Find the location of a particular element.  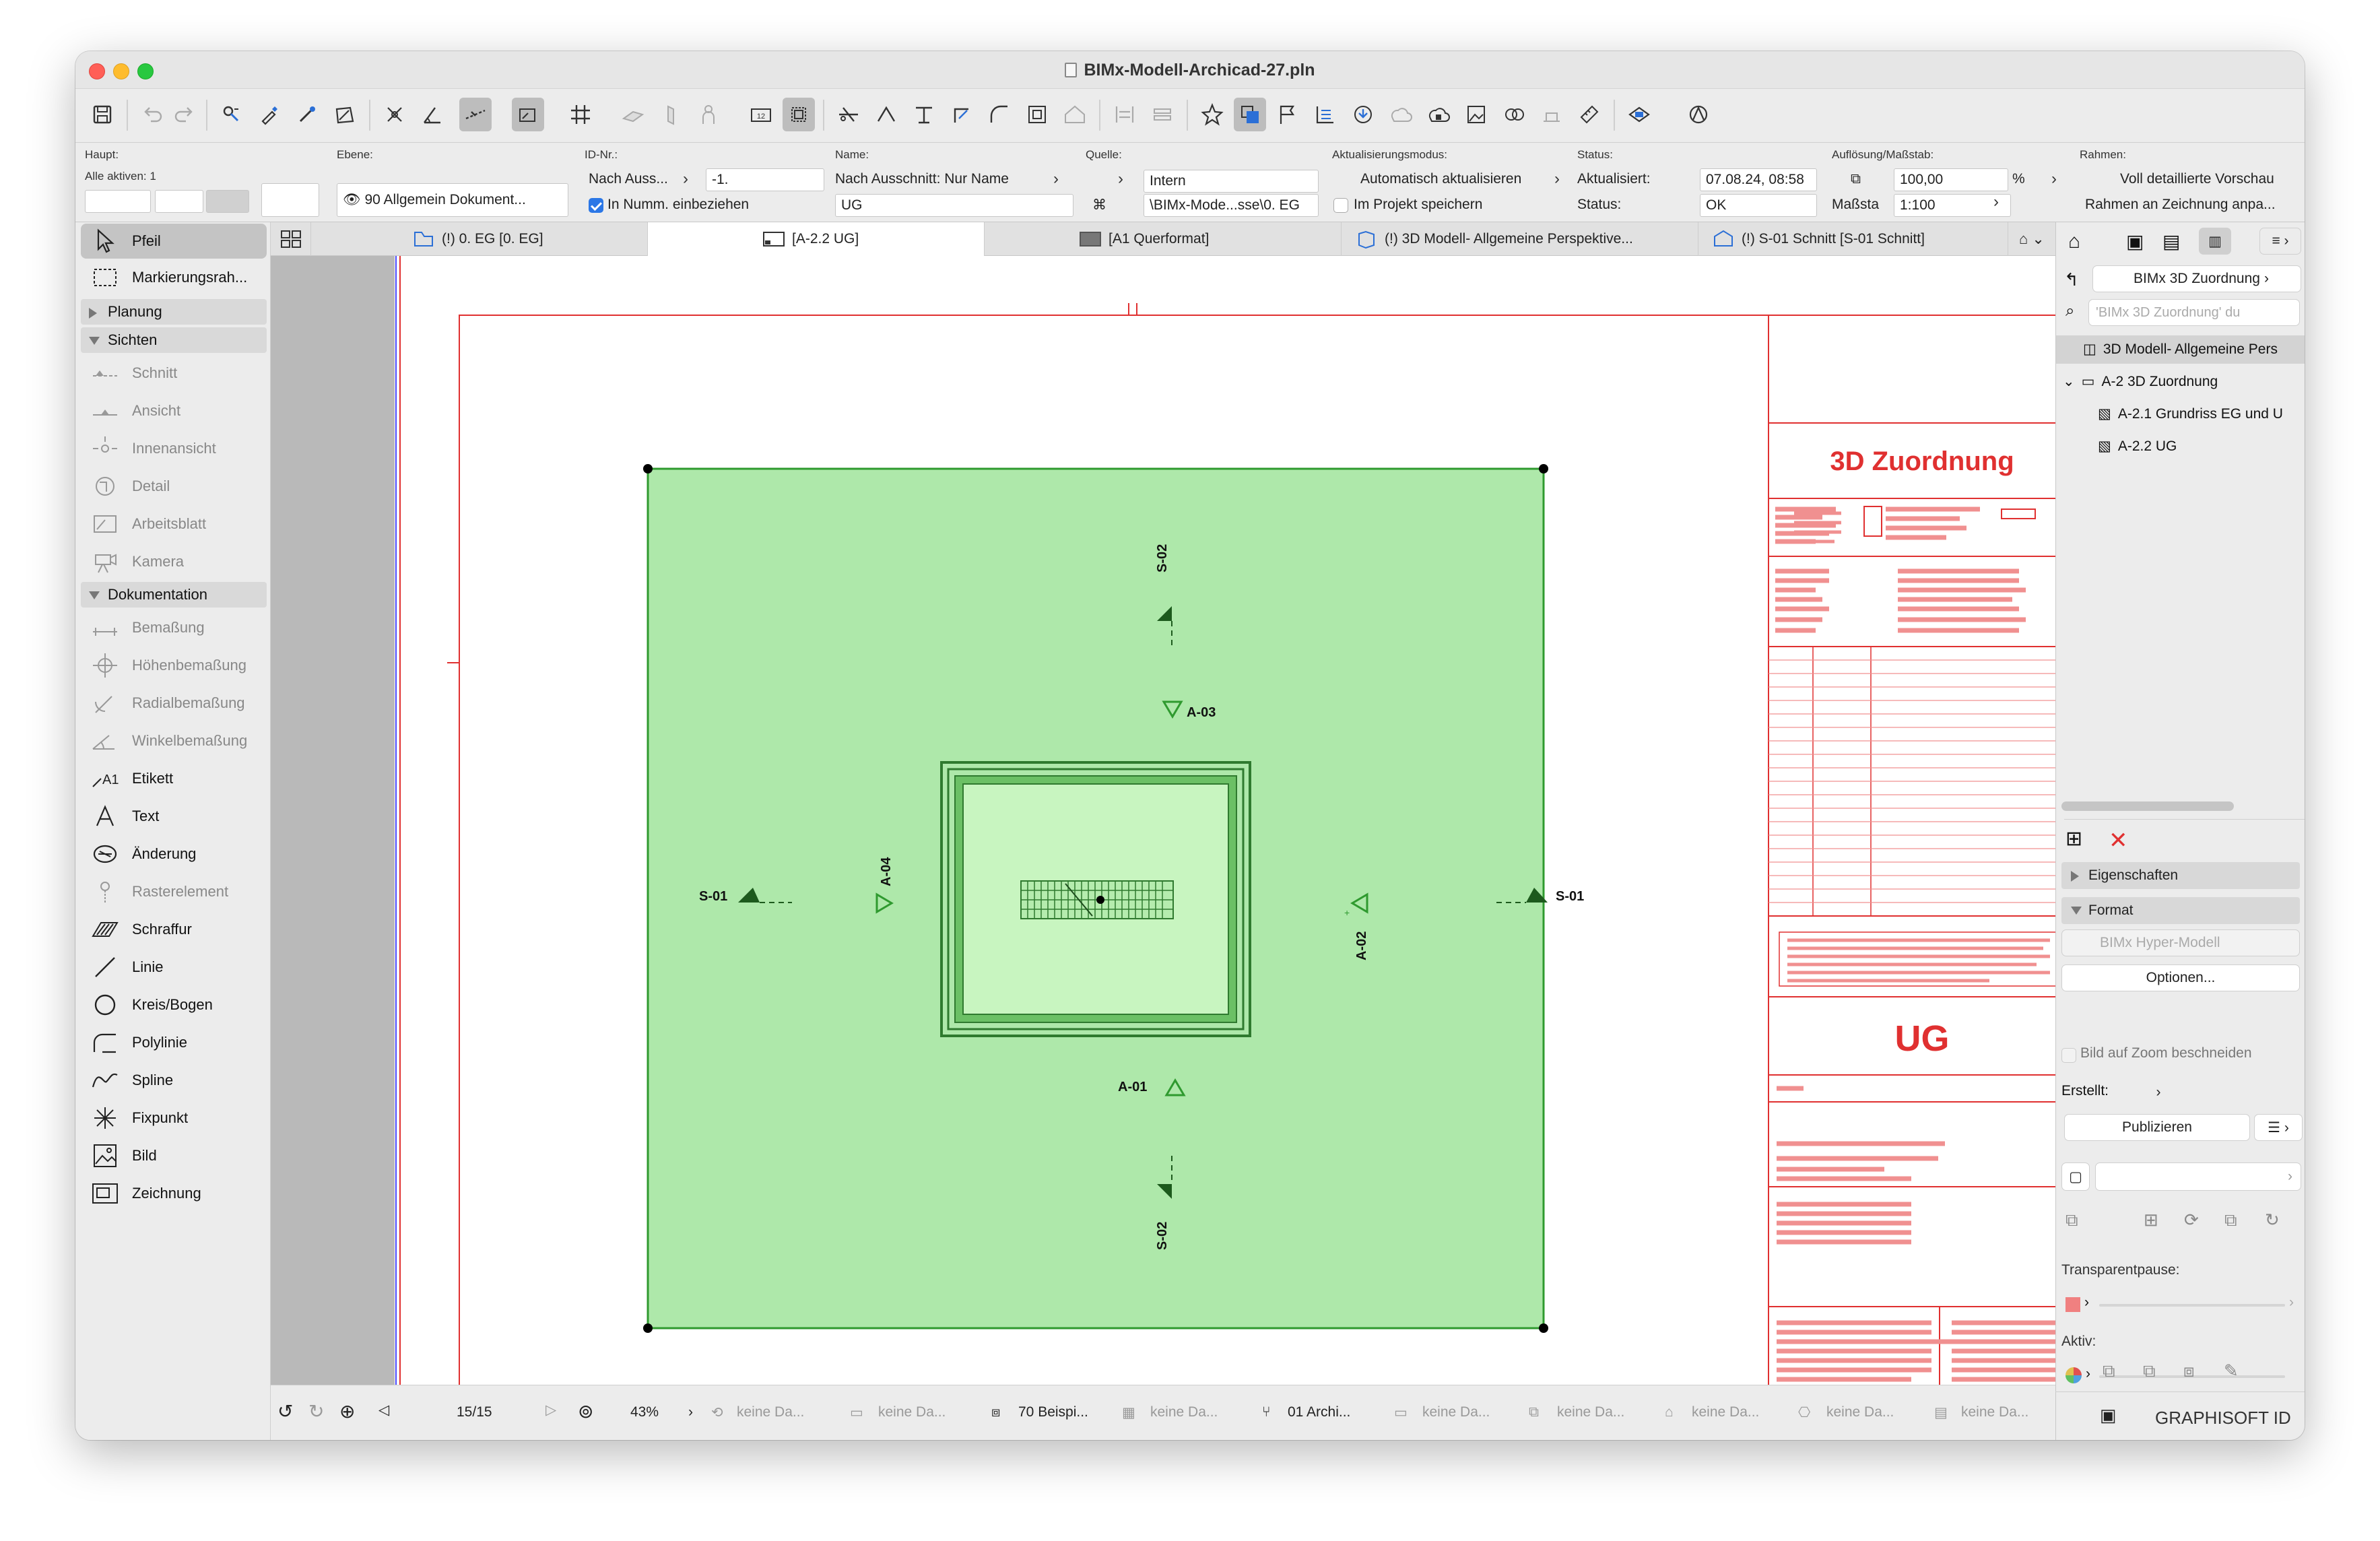

tab-a1-querformat: [A1 Querformat] is located at coordinates (1163, 239).